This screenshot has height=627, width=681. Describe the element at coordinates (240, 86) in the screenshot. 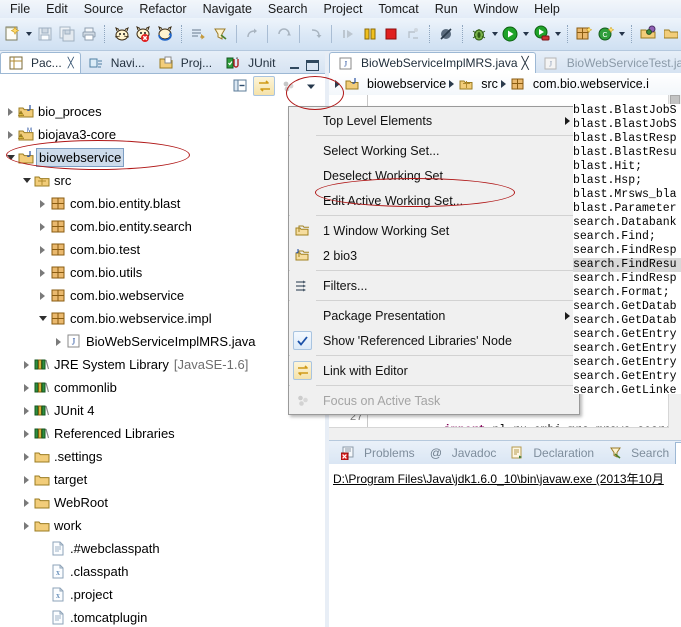

I see `collapse-all-icon` at that location.